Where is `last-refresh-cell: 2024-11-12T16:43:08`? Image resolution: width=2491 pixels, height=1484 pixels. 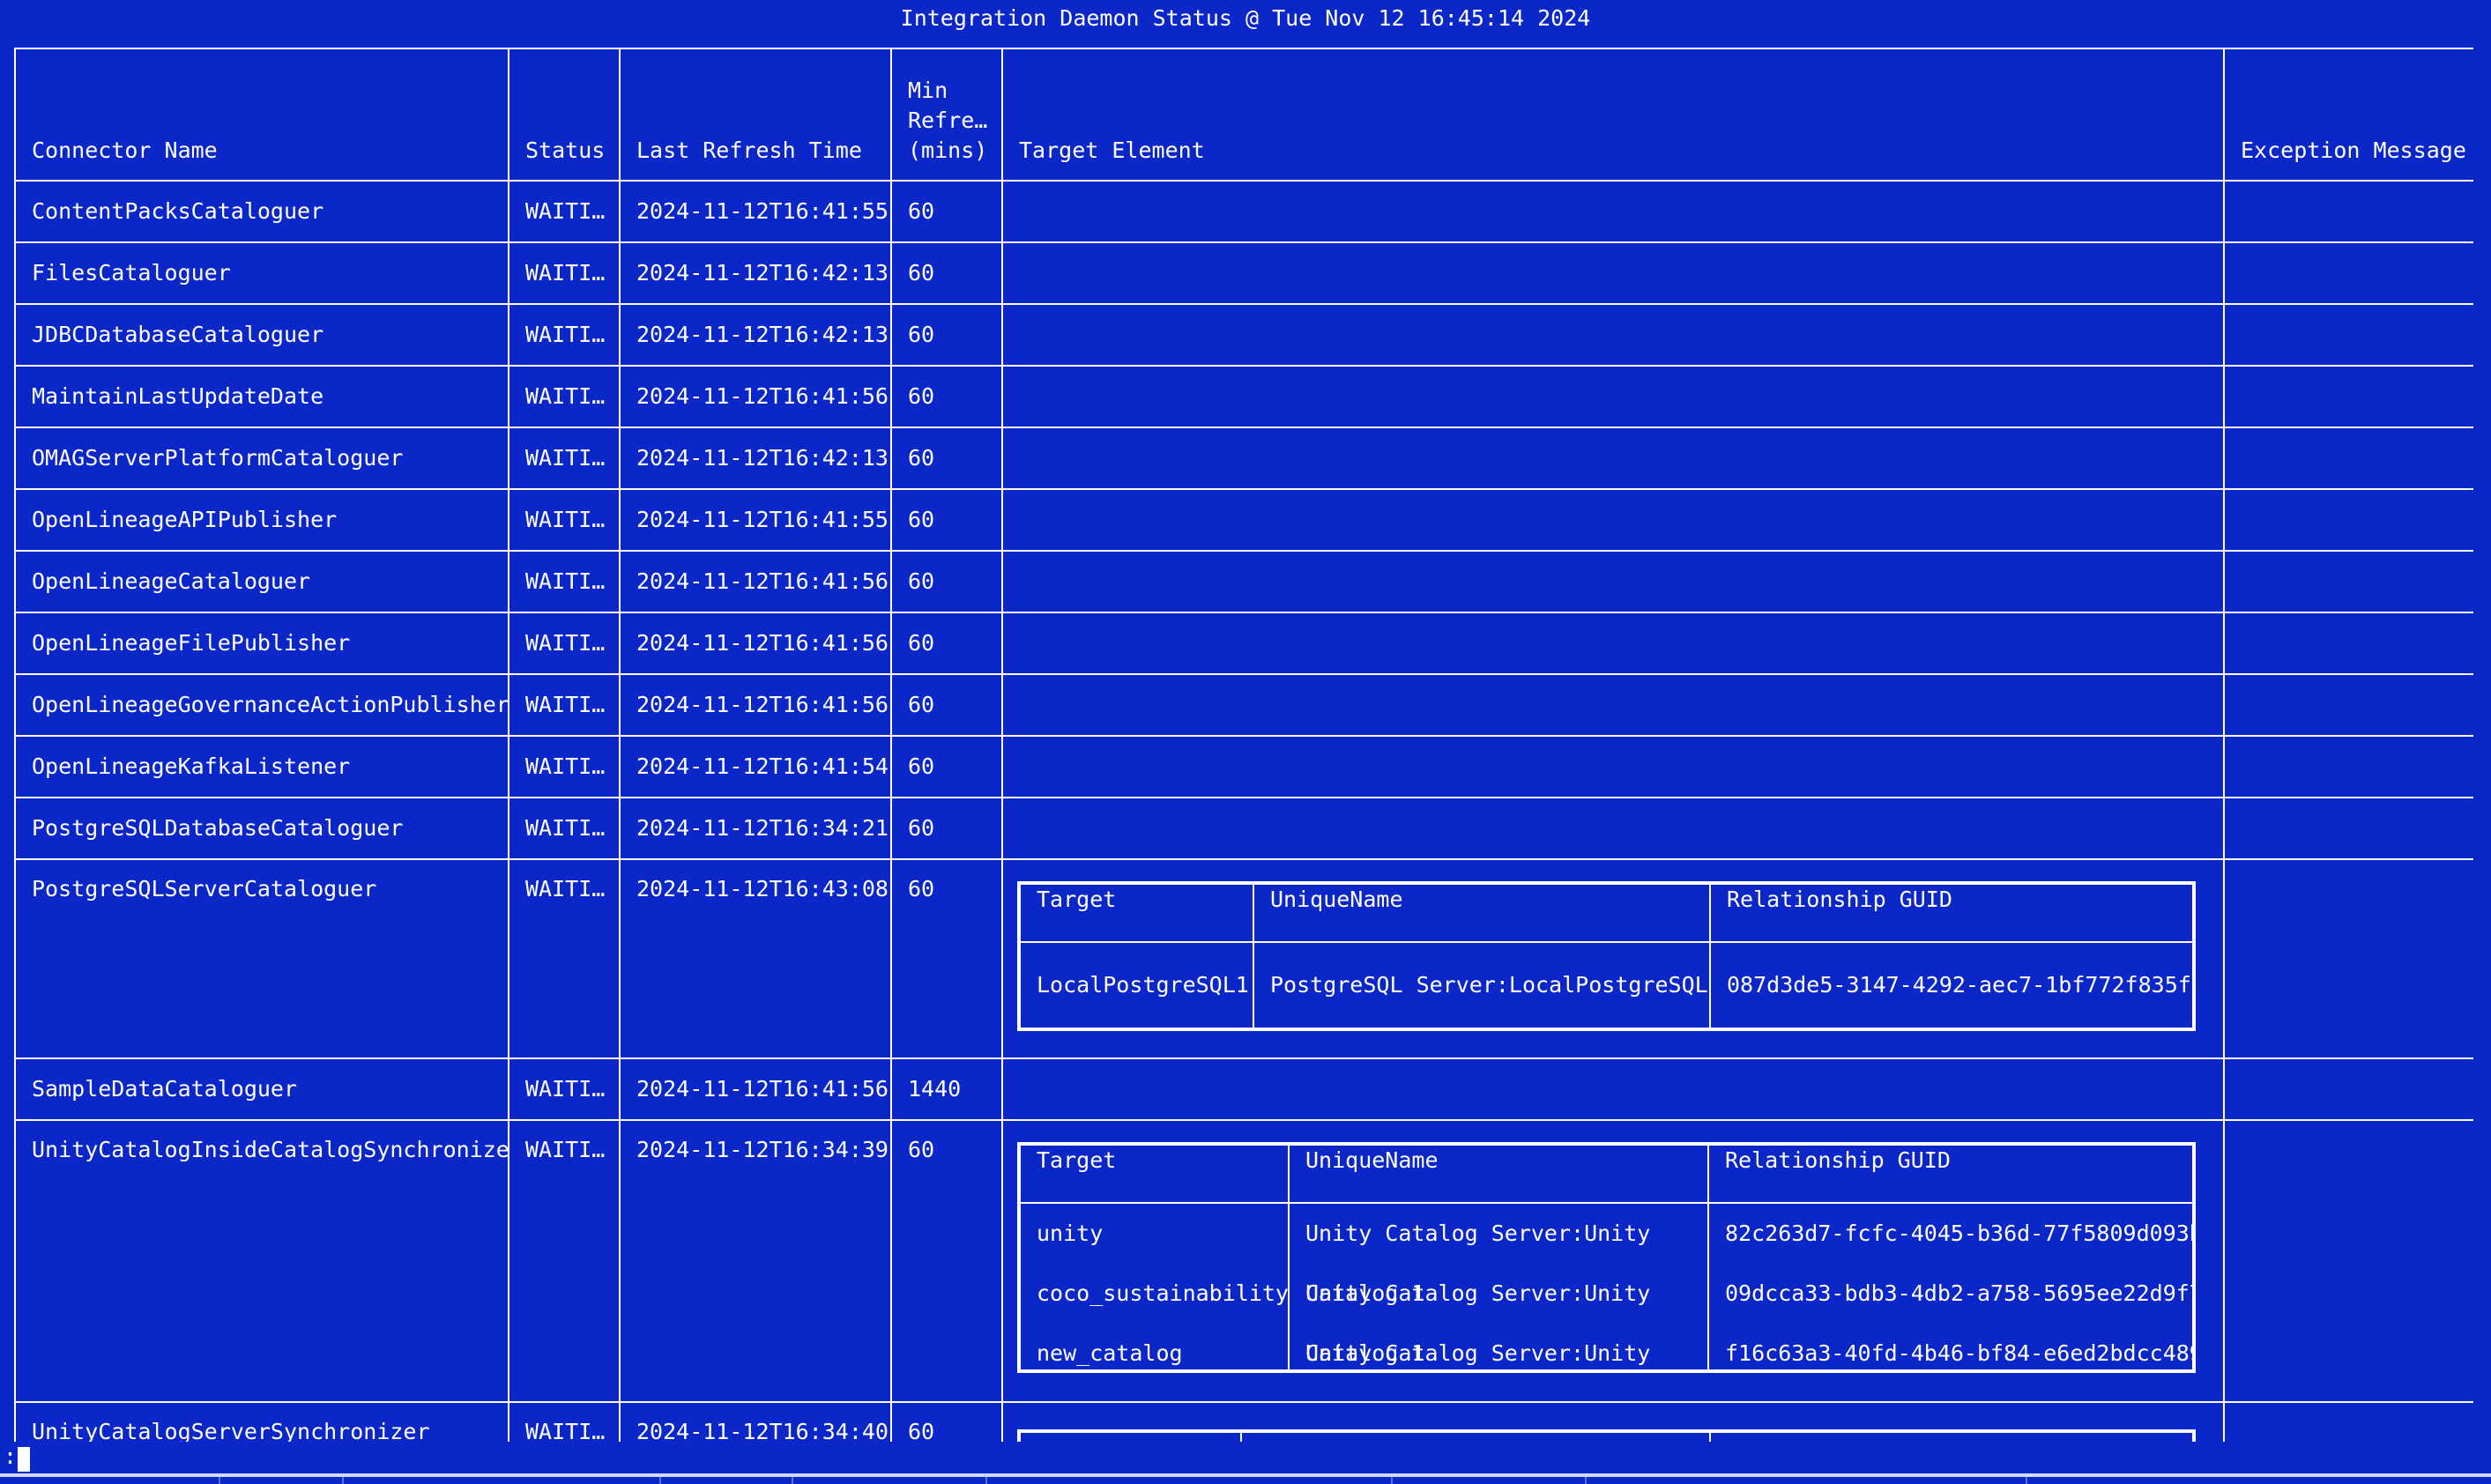
last-refresh-cell: 2024-11-12T16:43:08 is located at coordinates (755, 958).